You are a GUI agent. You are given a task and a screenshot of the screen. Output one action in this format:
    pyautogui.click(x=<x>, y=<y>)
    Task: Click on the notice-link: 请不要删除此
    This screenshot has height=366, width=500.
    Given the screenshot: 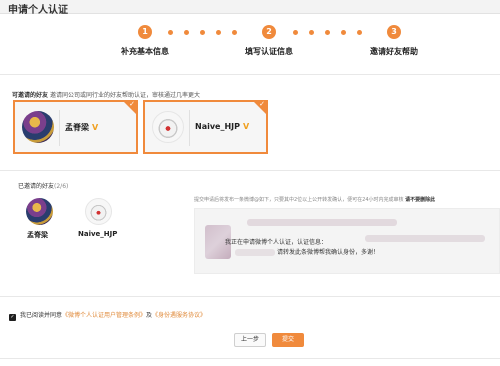 What is the action you would take?
    pyautogui.click(x=420, y=200)
    